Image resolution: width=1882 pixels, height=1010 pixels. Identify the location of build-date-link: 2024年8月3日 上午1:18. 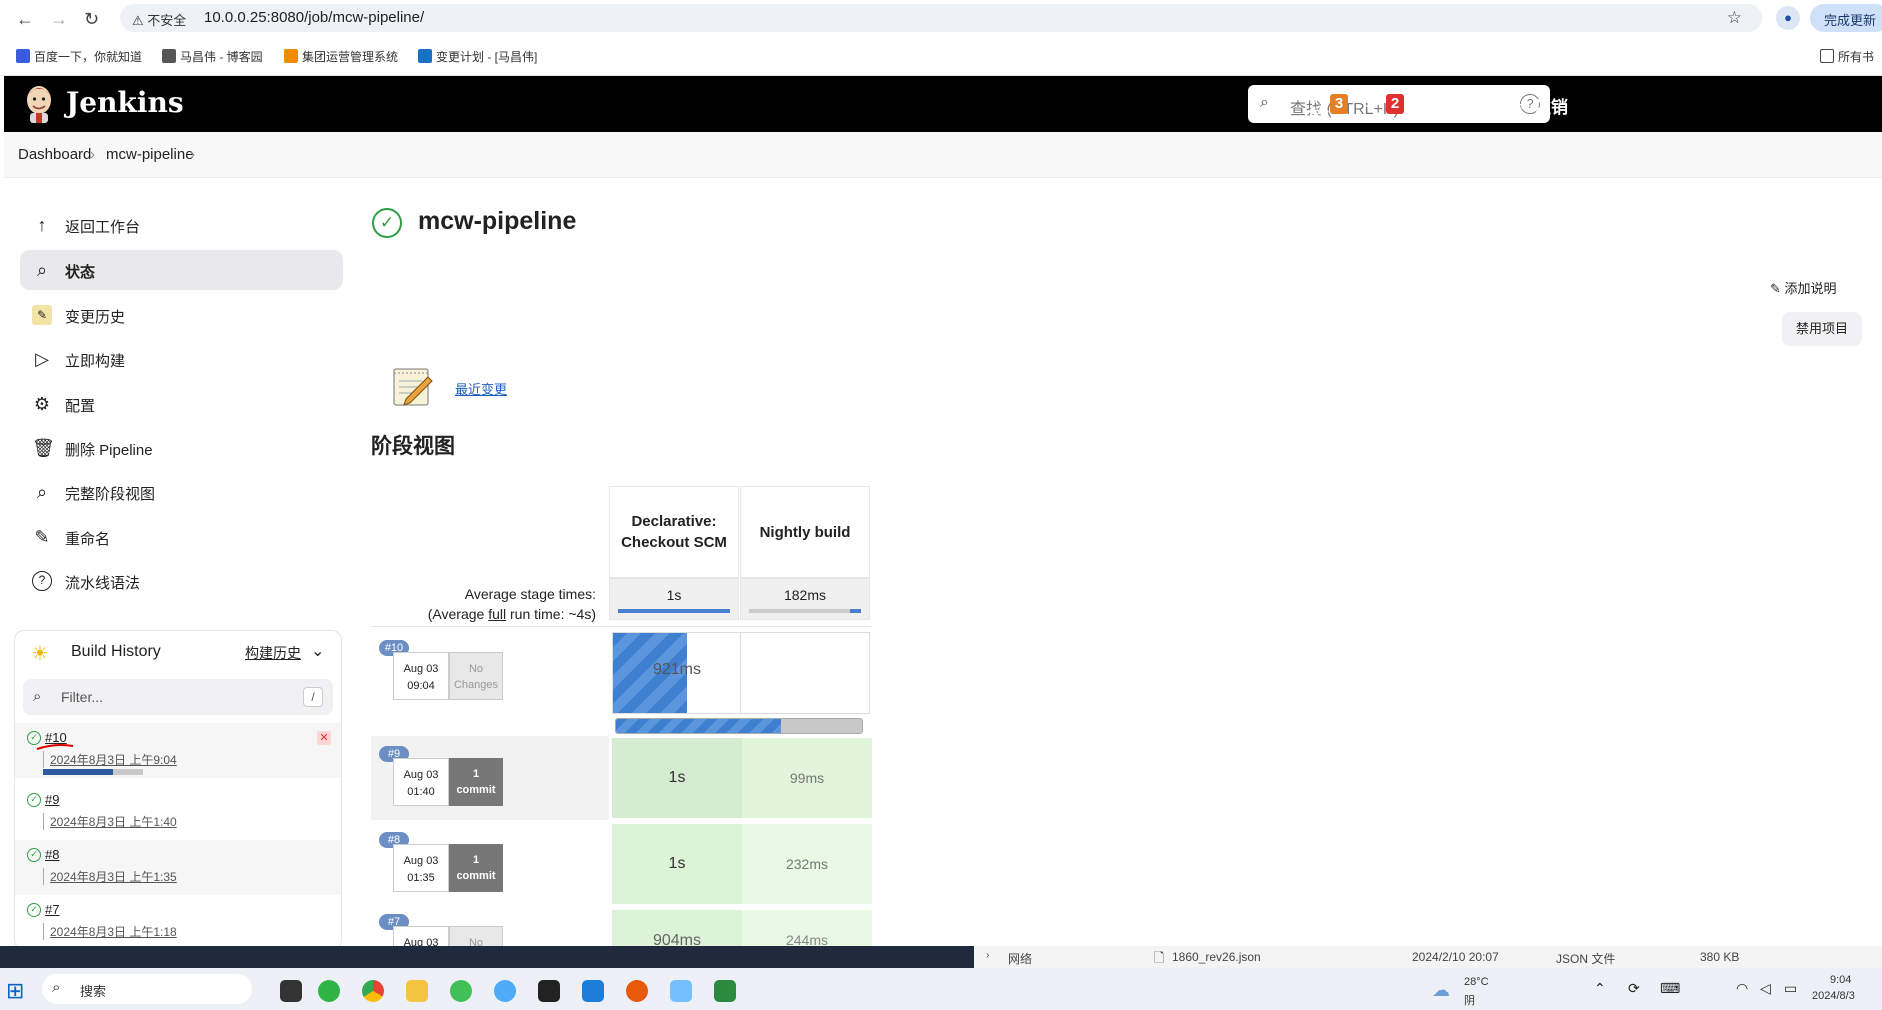
(110, 931).